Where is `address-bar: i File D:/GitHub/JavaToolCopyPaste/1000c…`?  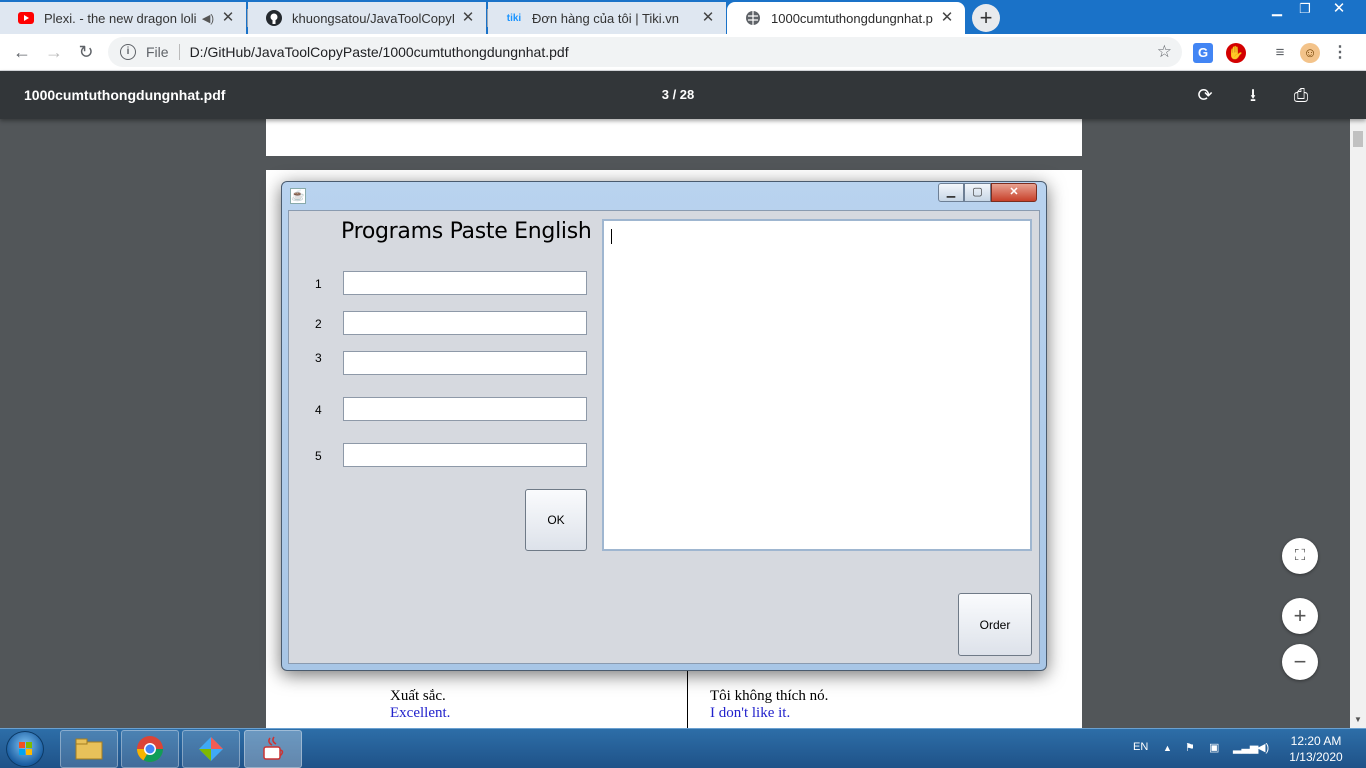 address-bar: i File D:/GitHub/JavaToolCopyPaste/1000c… is located at coordinates (645, 52).